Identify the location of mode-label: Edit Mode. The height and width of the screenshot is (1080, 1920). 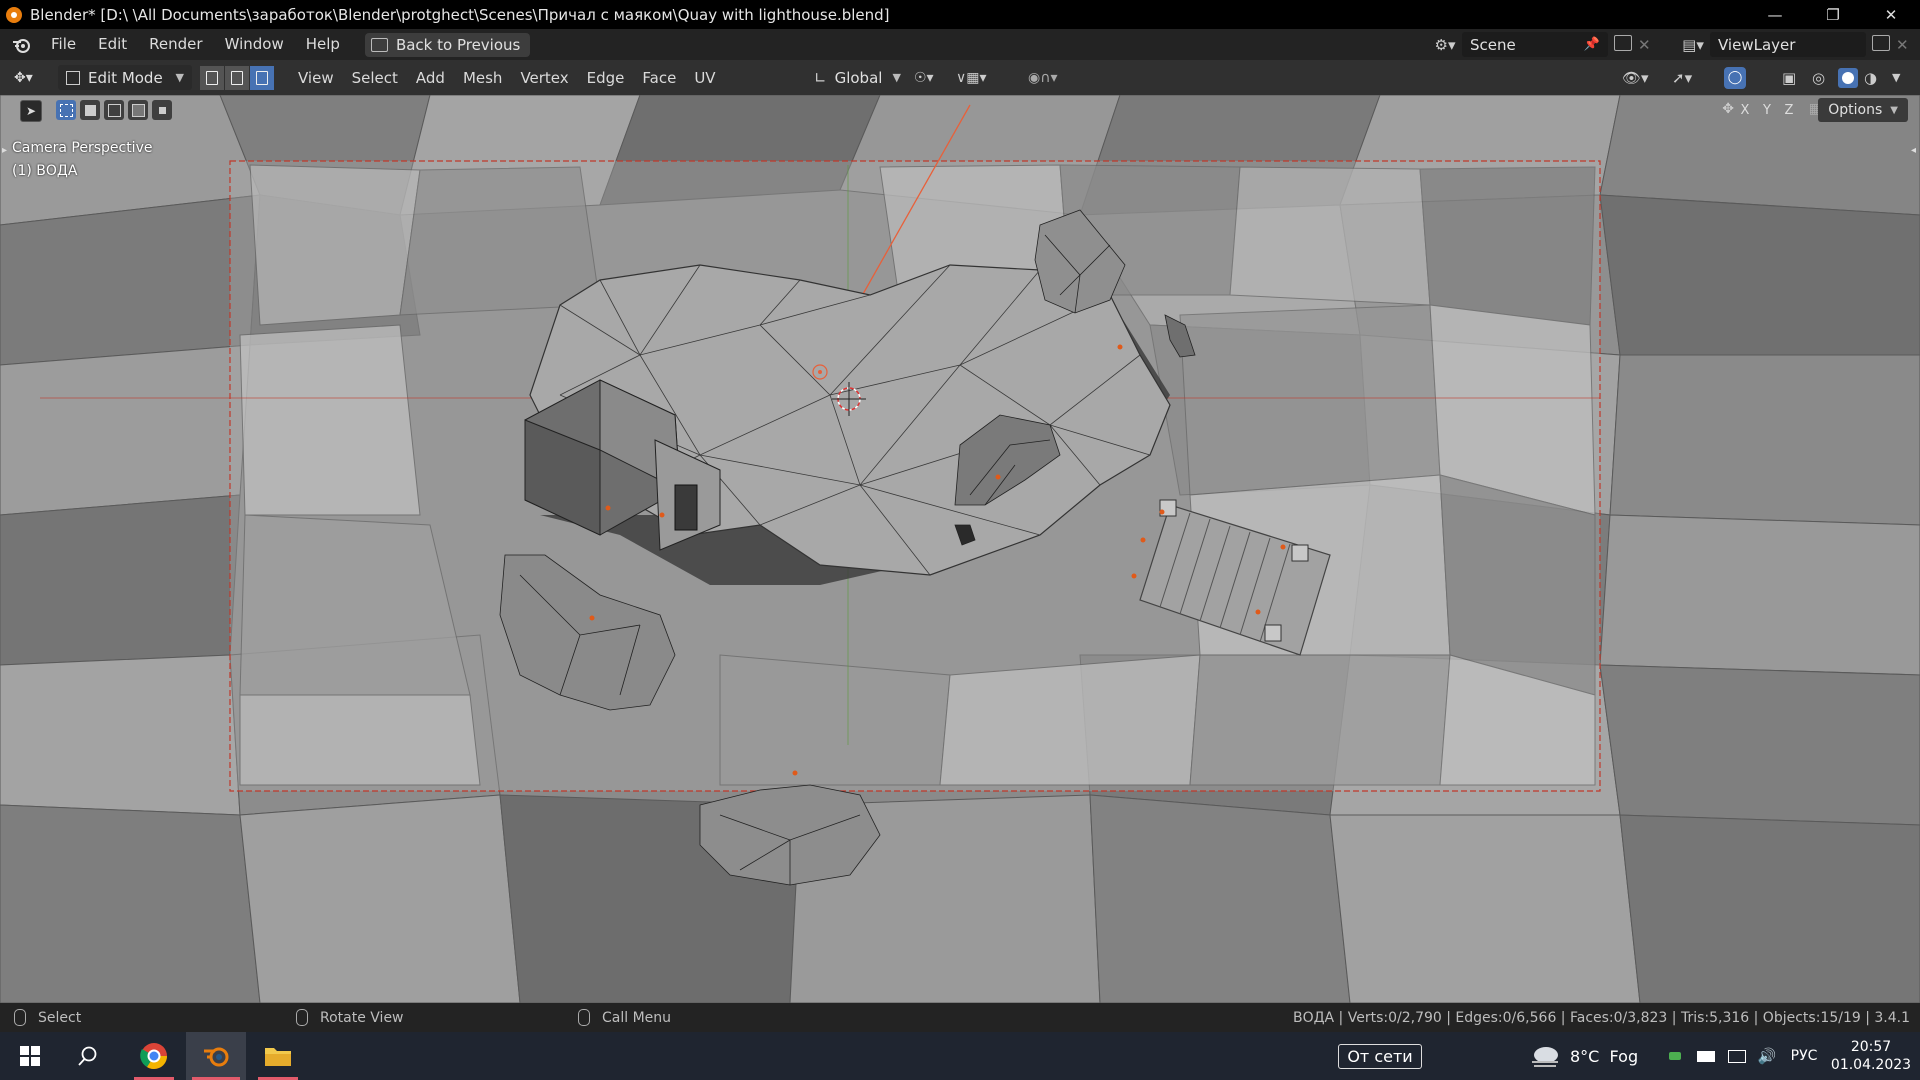
(125, 77).